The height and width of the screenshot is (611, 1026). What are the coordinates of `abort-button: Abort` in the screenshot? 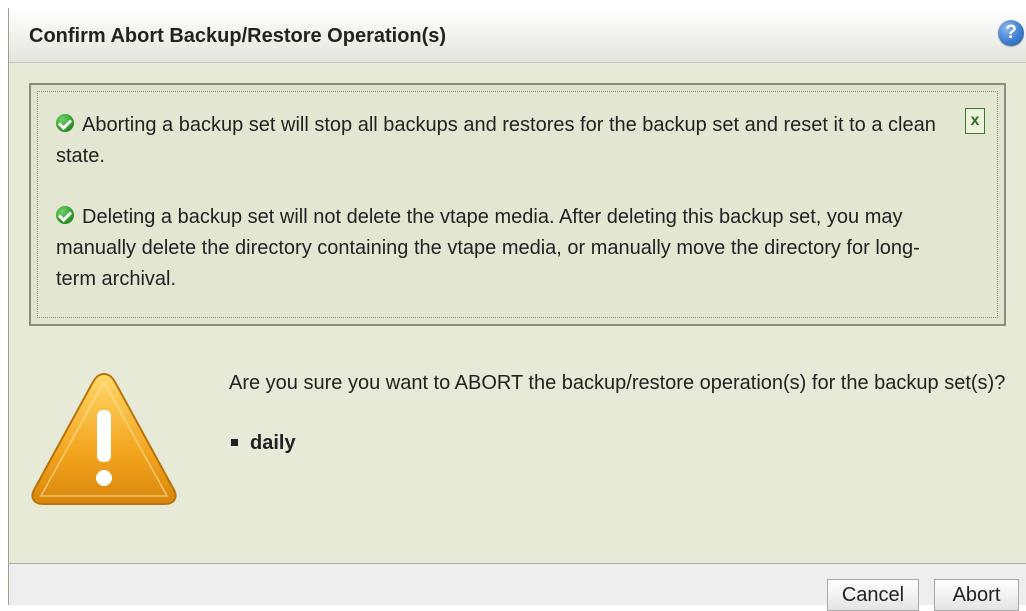 It's located at (976, 595).